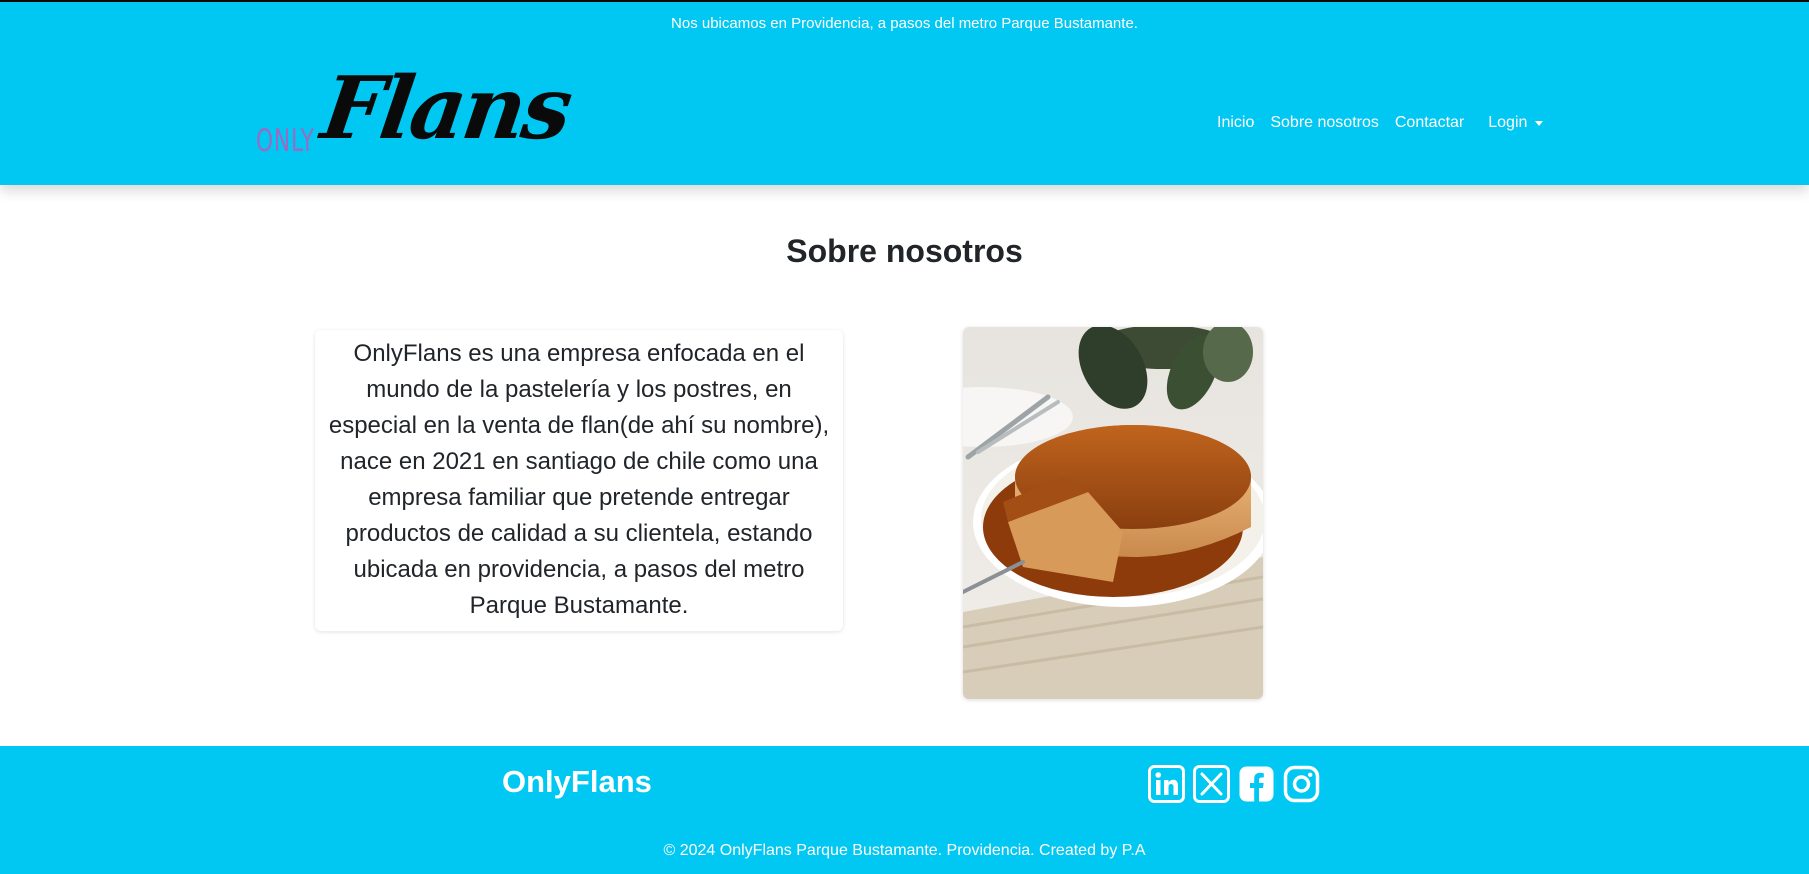 The width and height of the screenshot is (1809, 874). Describe the element at coordinates (1211, 784) in the screenshot. I see `x-twitter-icon` at that location.